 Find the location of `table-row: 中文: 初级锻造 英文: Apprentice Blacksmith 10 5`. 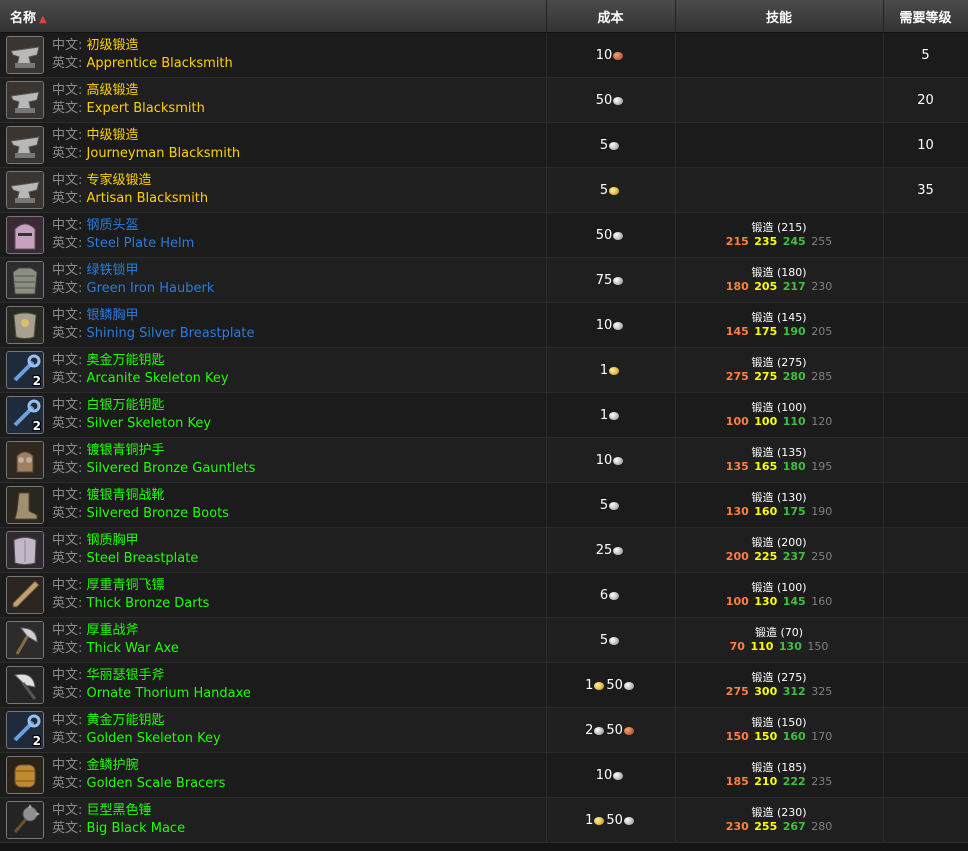

table-row: 中文: 初级锻造 英文: Apprentice Blacksmith 10 5 is located at coordinates (484, 55).